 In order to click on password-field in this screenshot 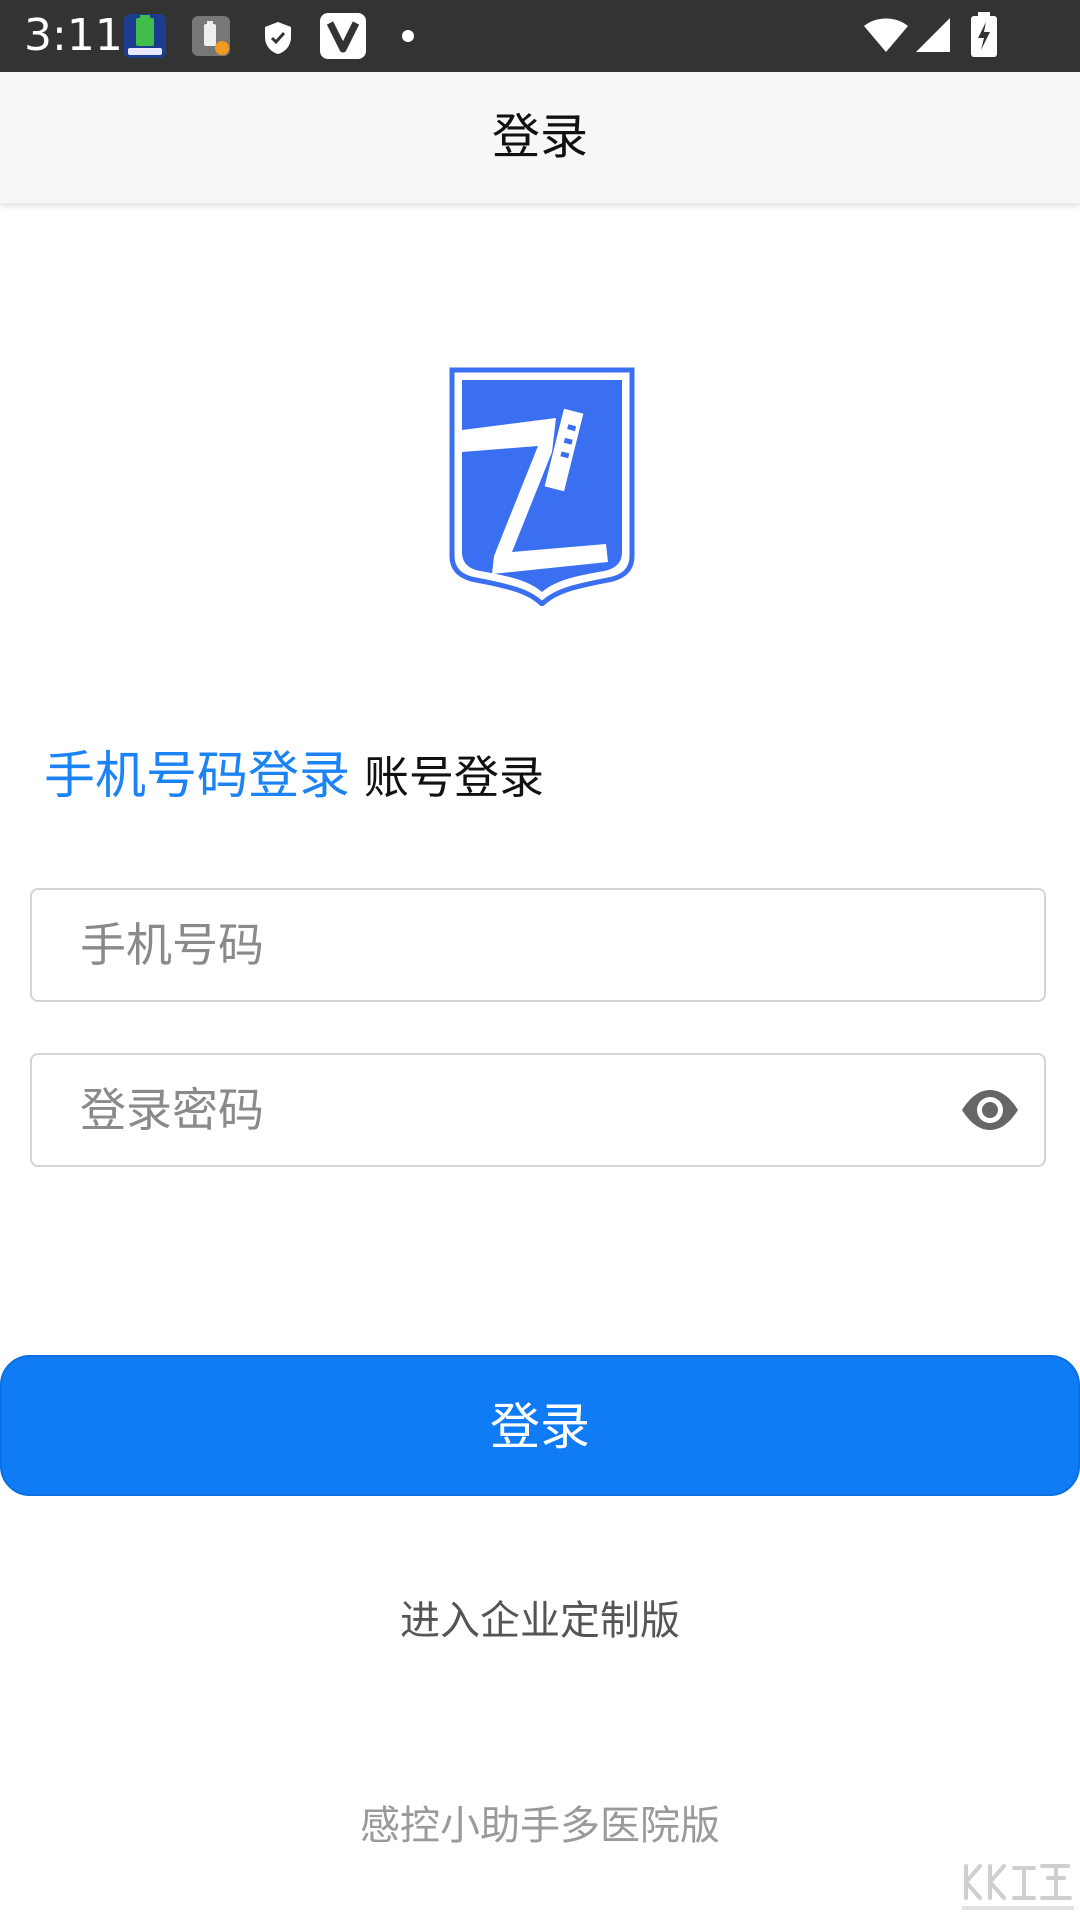, I will do `click(538, 1110)`.